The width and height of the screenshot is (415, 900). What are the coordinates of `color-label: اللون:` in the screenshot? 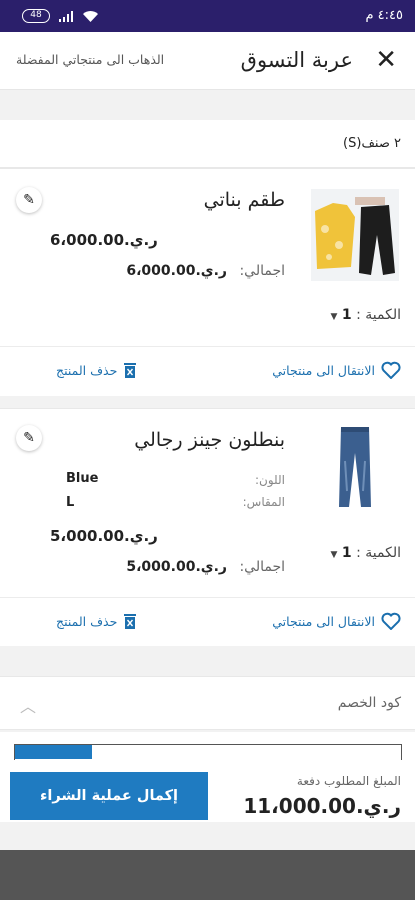 It's located at (269, 480).